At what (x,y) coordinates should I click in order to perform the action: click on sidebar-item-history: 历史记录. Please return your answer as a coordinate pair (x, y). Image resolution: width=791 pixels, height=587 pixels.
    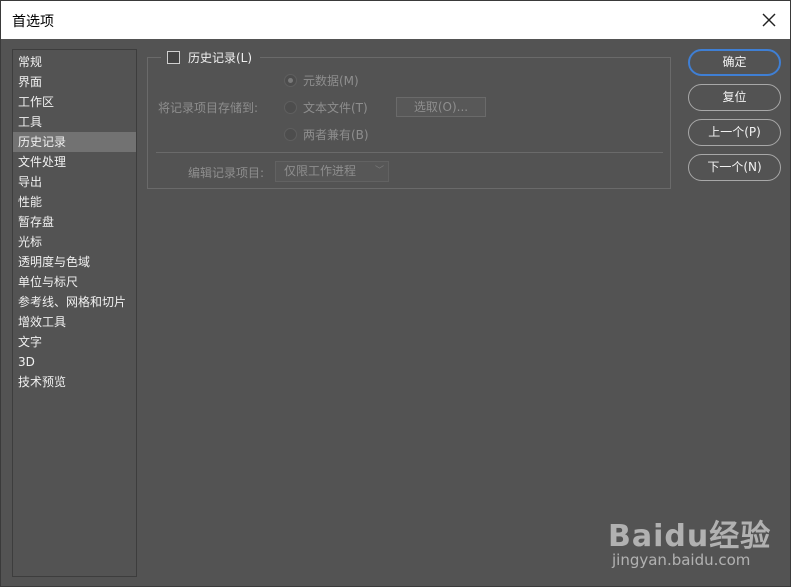
    Looking at the image, I should click on (74, 142).